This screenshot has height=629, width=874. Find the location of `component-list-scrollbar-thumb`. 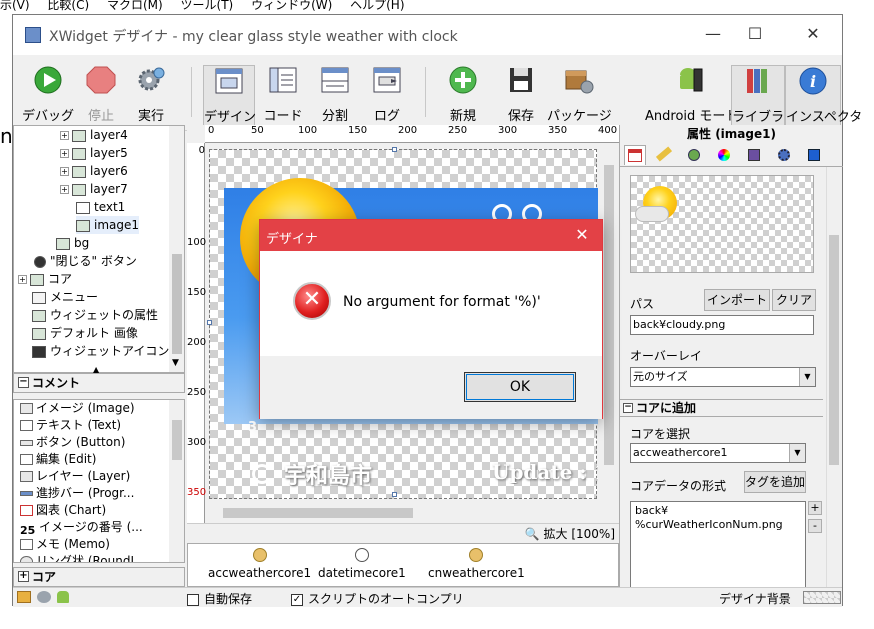

component-list-scrollbar-thumb is located at coordinates (177, 440).